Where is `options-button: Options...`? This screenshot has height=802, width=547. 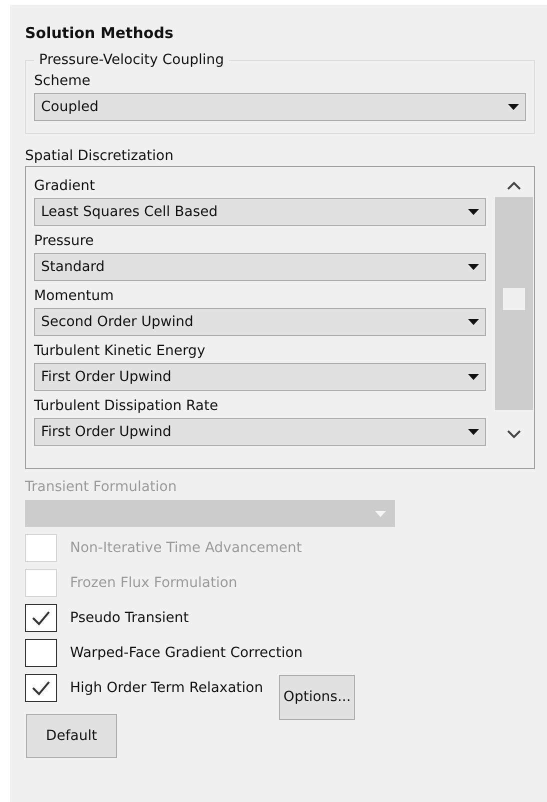 options-button: Options... is located at coordinates (317, 697).